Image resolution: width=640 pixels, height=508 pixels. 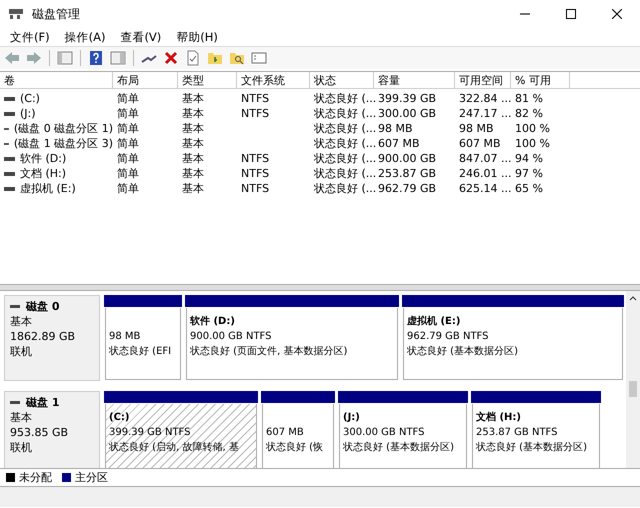 I want to click on table-cell: (磁盘 1 磁盘分区 3), so click(x=63, y=143).